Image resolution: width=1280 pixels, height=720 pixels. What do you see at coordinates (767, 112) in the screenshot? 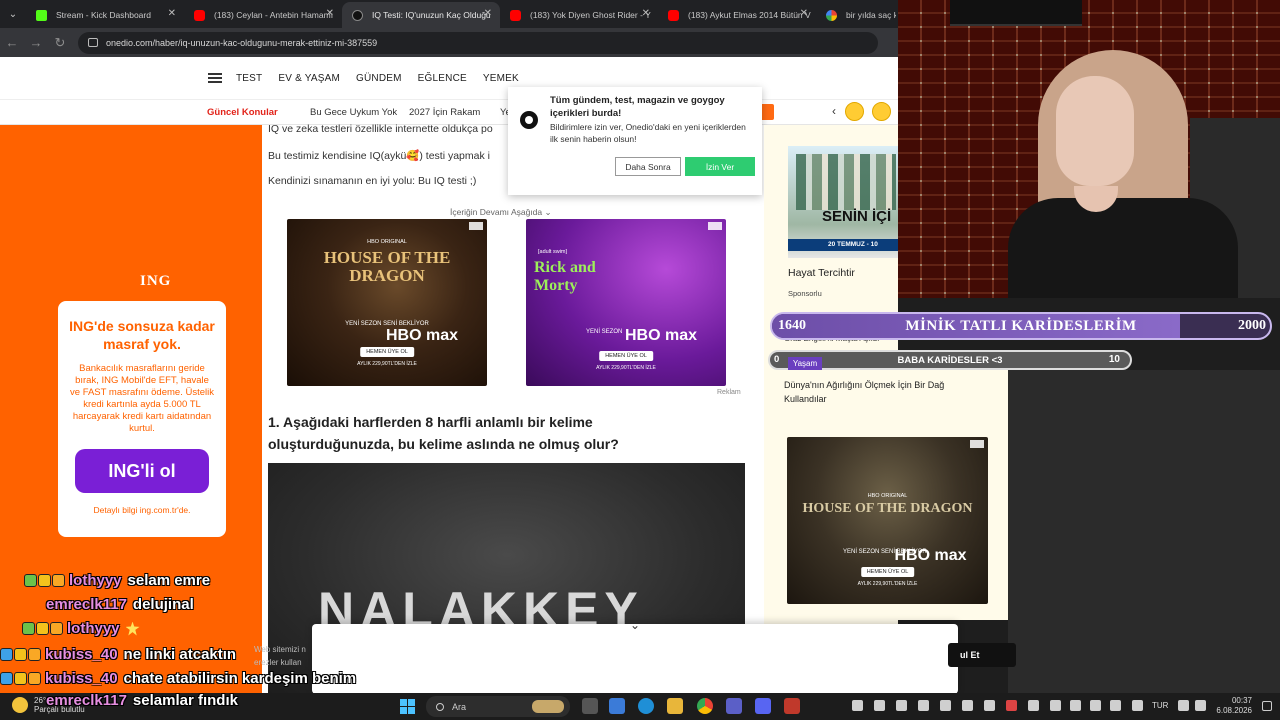
I see `topic-badge` at bounding box center [767, 112].